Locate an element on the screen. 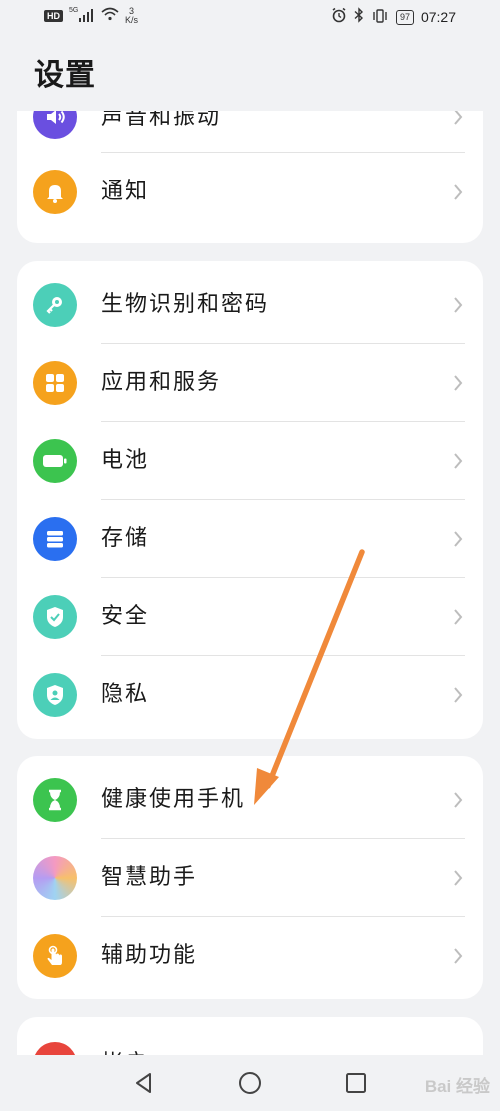 This screenshot has width=500, height=1111. signal-icon: 5G is located at coordinates (82, 15).